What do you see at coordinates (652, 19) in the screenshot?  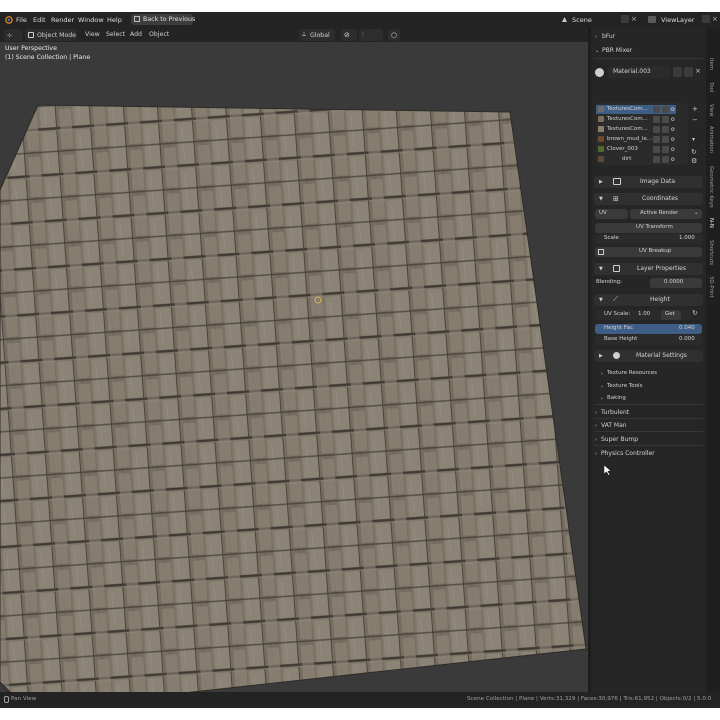 I see `viewlayer-icon` at bounding box center [652, 19].